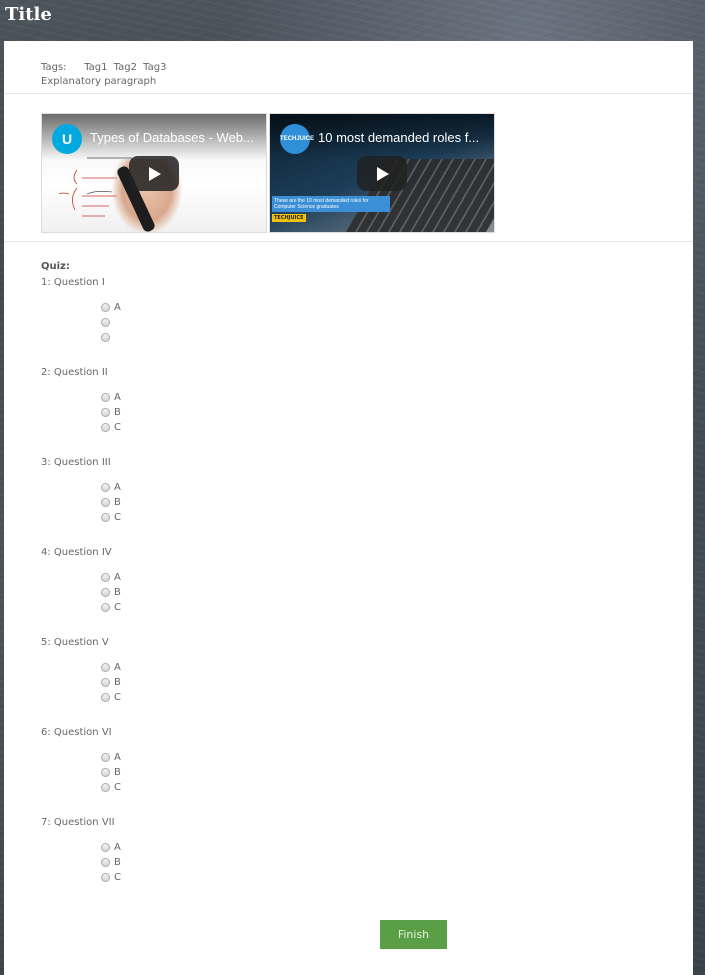 The height and width of the screenshot is (975, 705). What do you see at coordinates (55, 266) in the screenshot?
I see `quiz-label: Quiz:` at bounding box center [55, 266].